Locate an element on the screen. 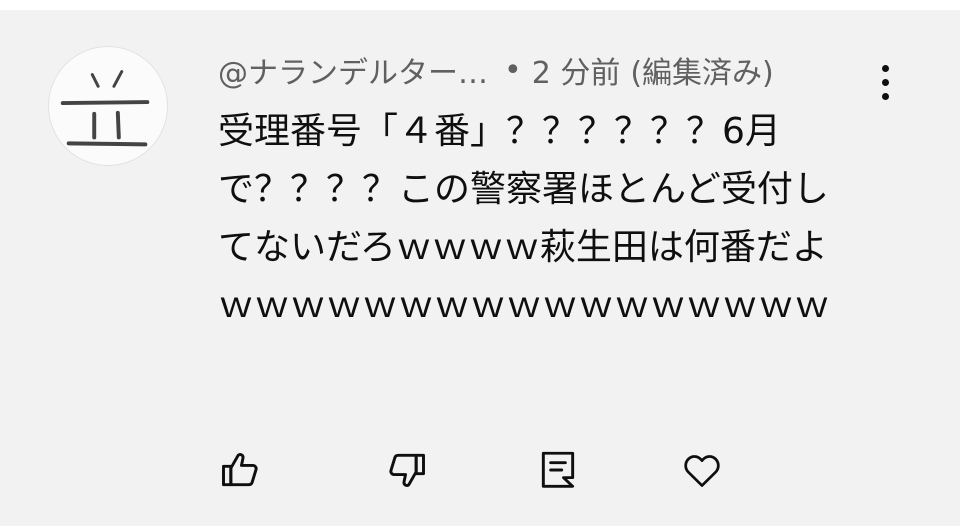 Image resolution: width=960 pixels, height=526 pixels. dislike-button is located at coordinates (407, 470).